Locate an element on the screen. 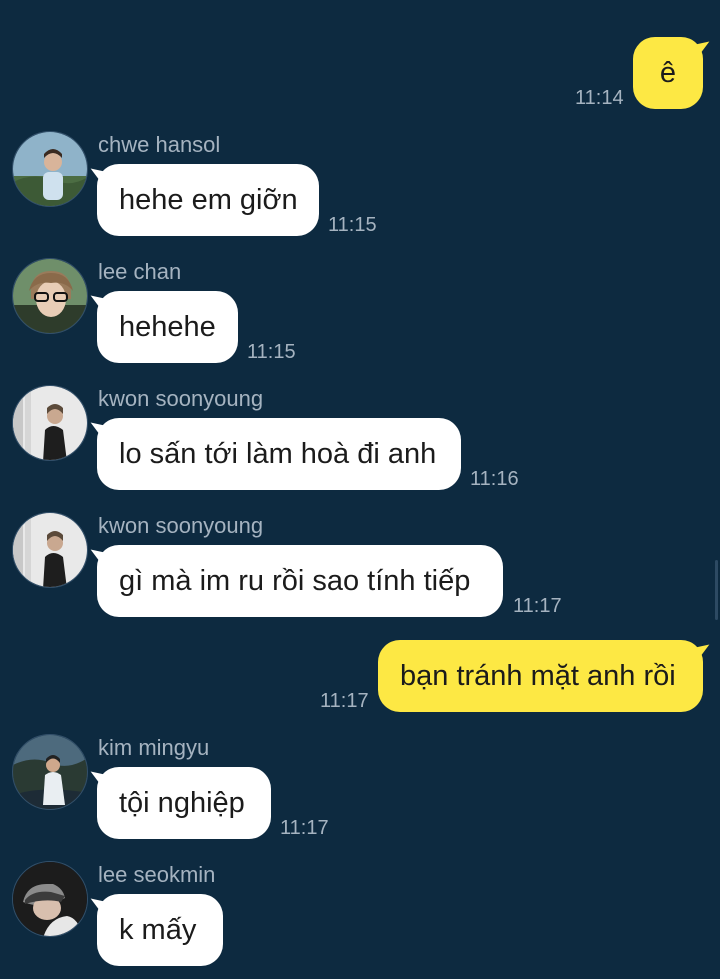 This screenshot has width=720, height=979. incoming-message: lo sấn tới làm hoà đi anh is located at coordinates (279, 454).